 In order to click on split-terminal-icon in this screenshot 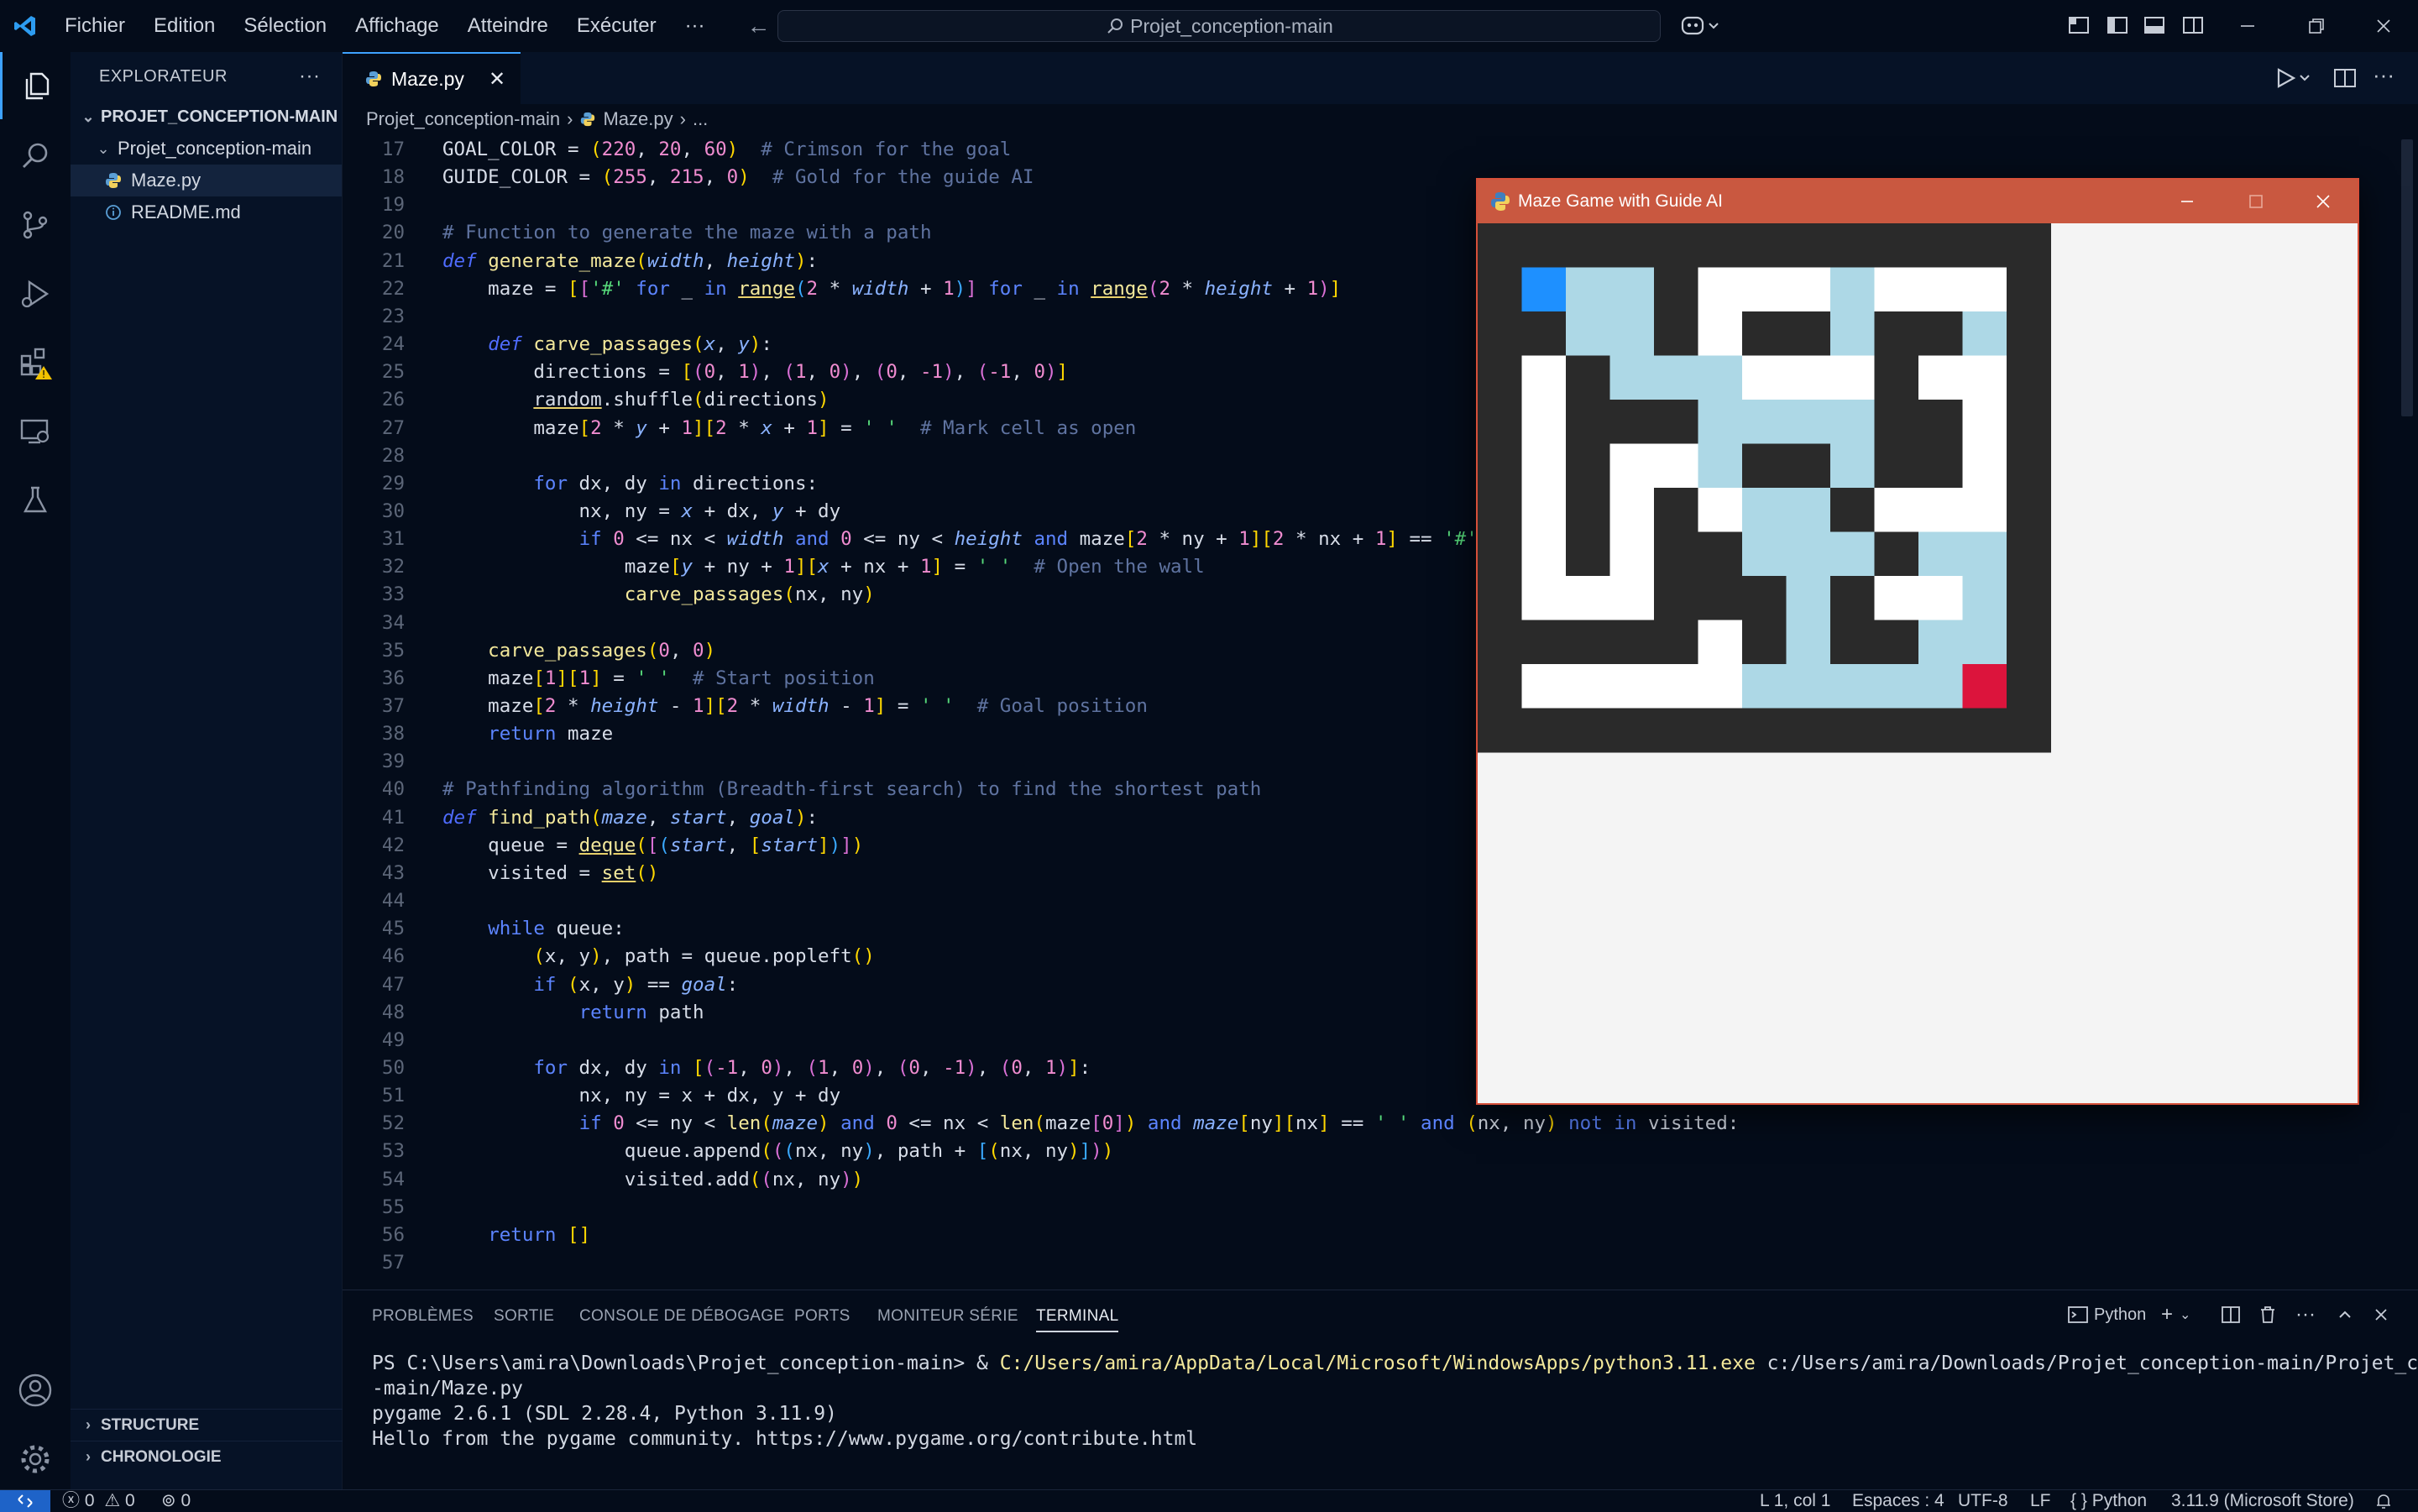, I will do `click(2231, 1314)`.